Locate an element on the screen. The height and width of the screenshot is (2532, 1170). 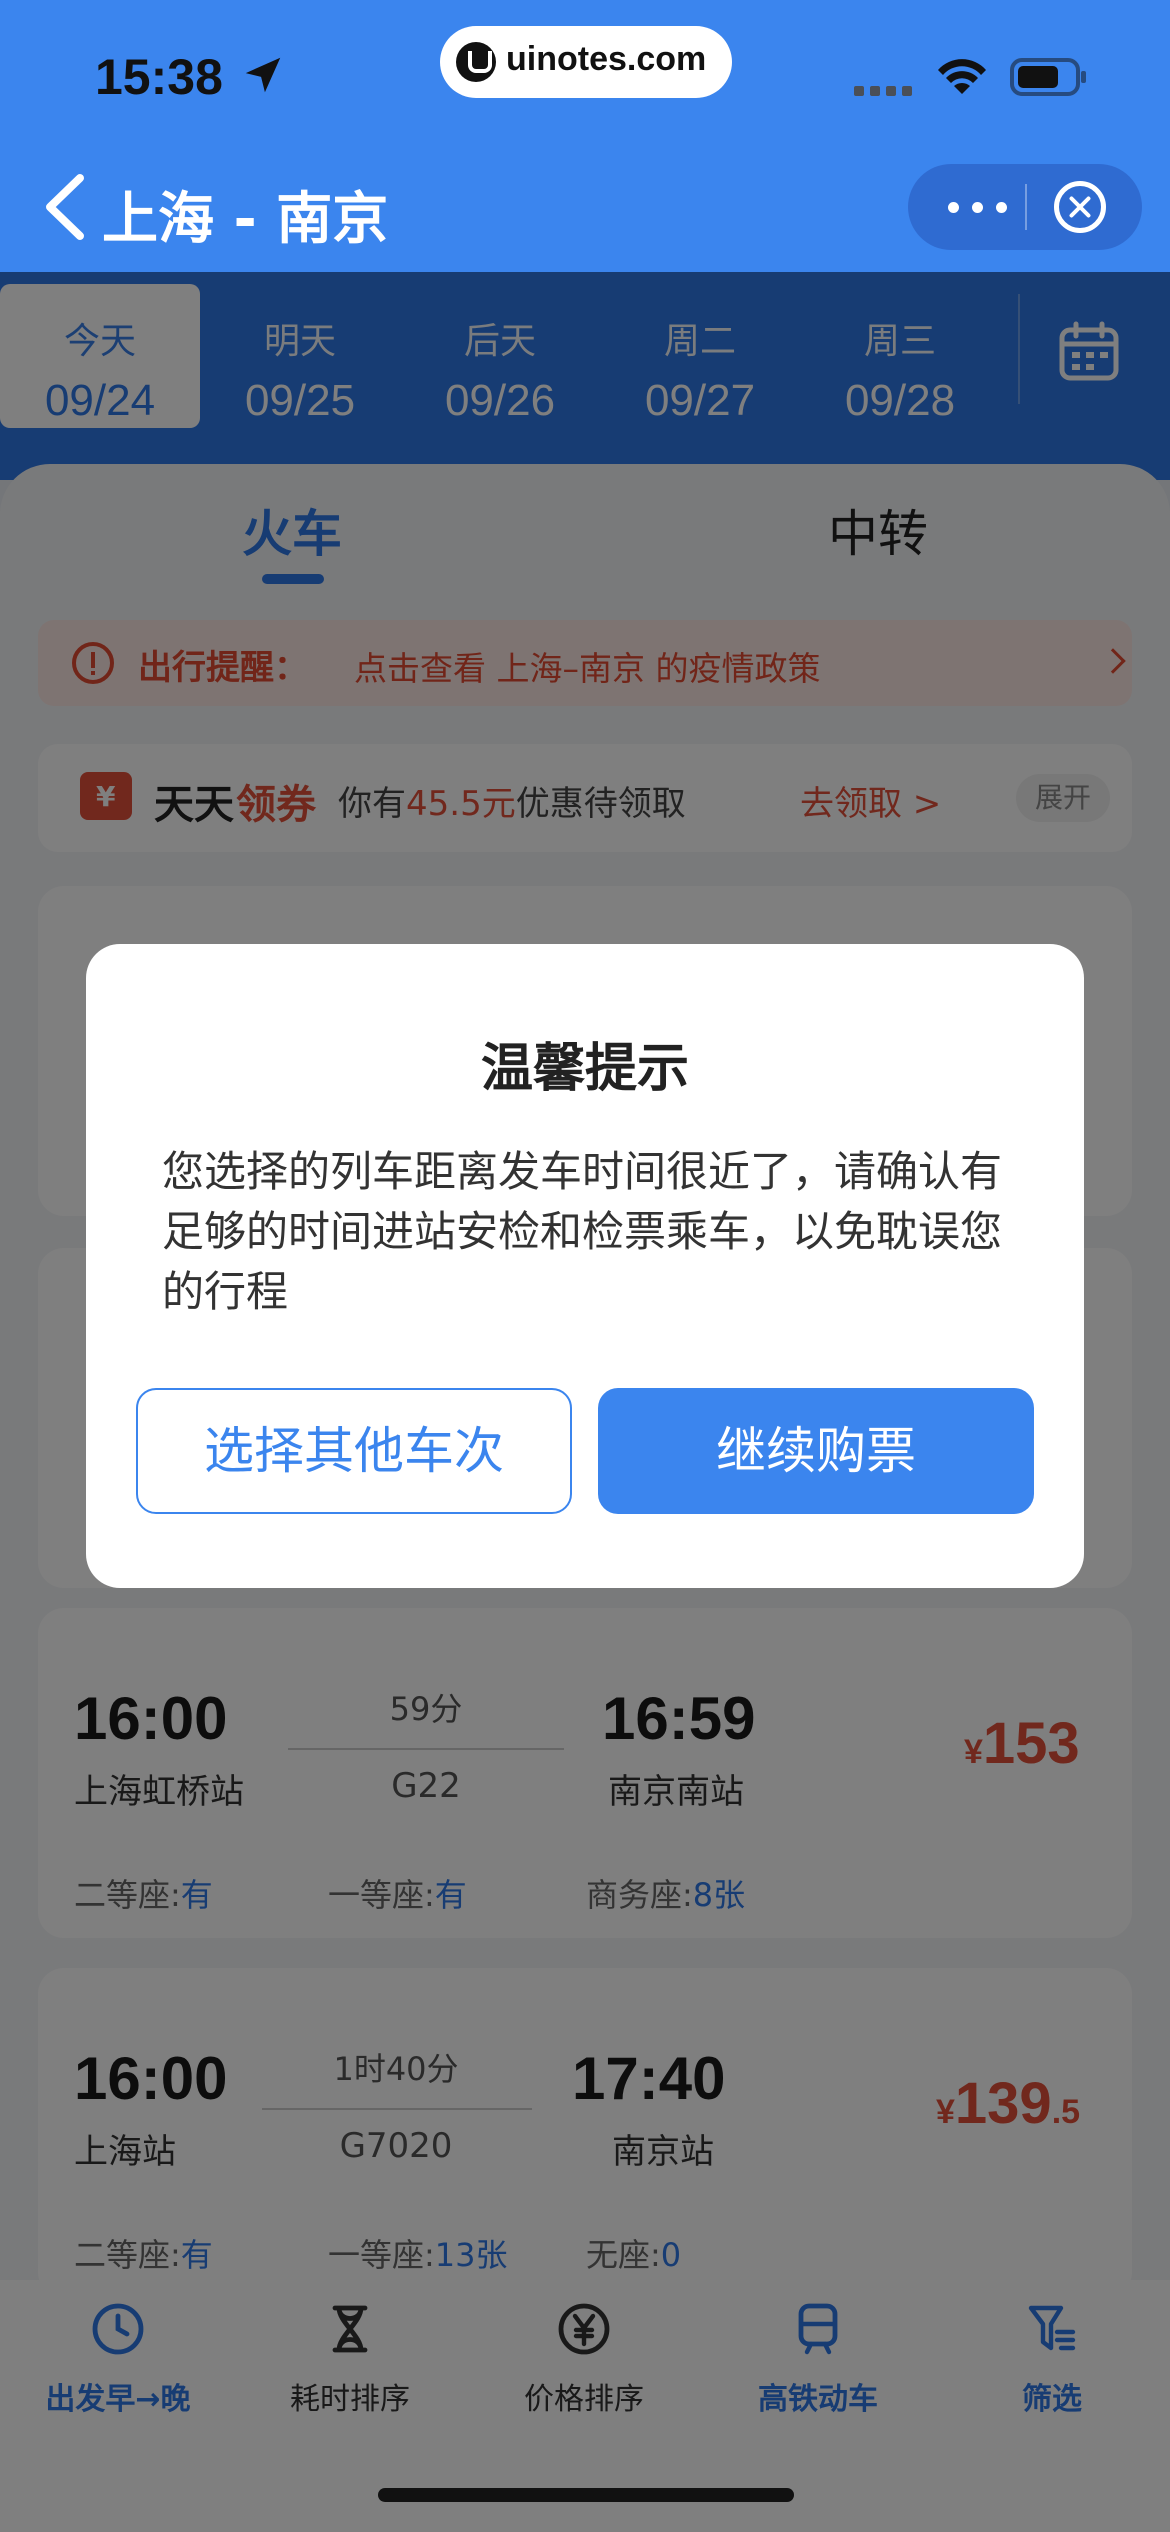
url-pill: uinotes.com is located at coordinates (586, 62).